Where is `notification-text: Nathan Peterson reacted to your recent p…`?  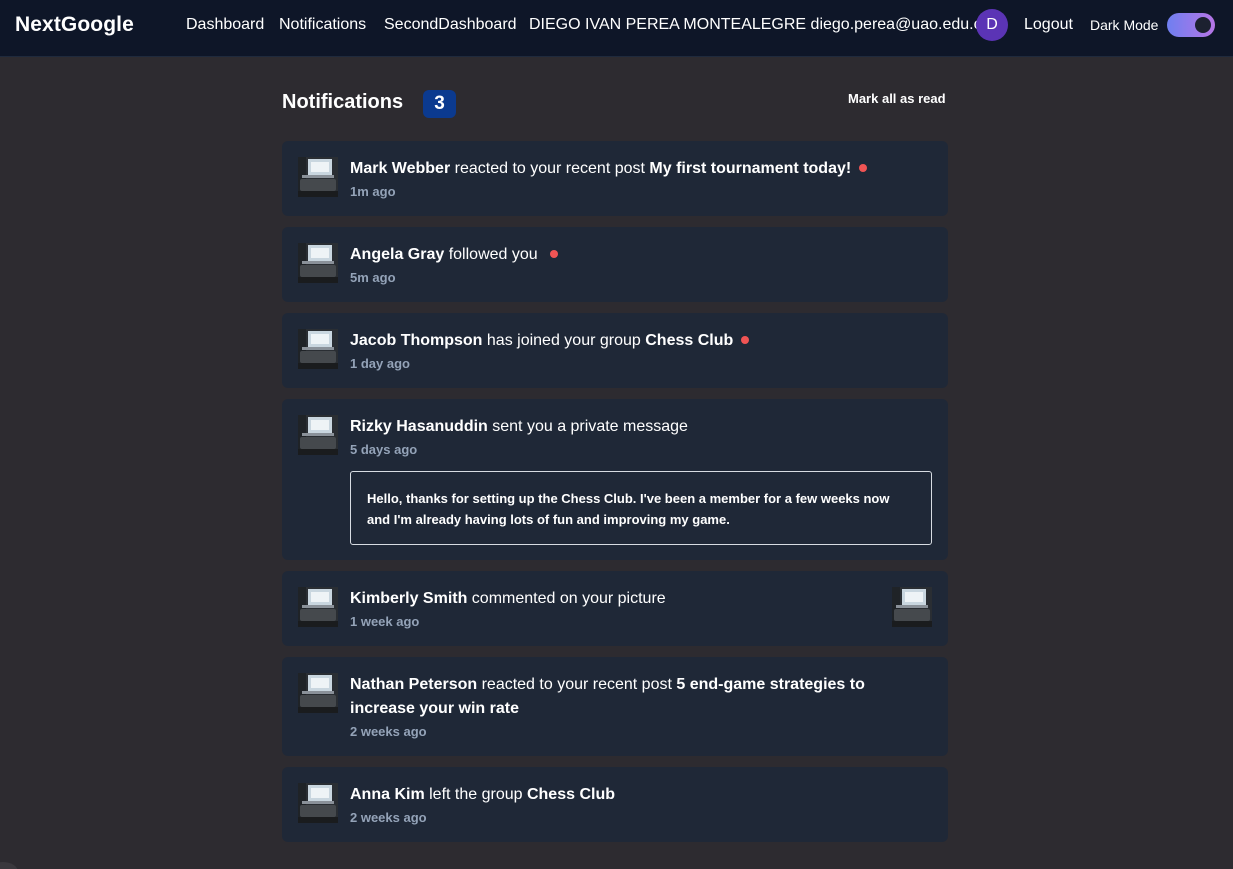
notification-text: Nathan Peterson reacted to your recent p… is located at coordinates (641, 697).